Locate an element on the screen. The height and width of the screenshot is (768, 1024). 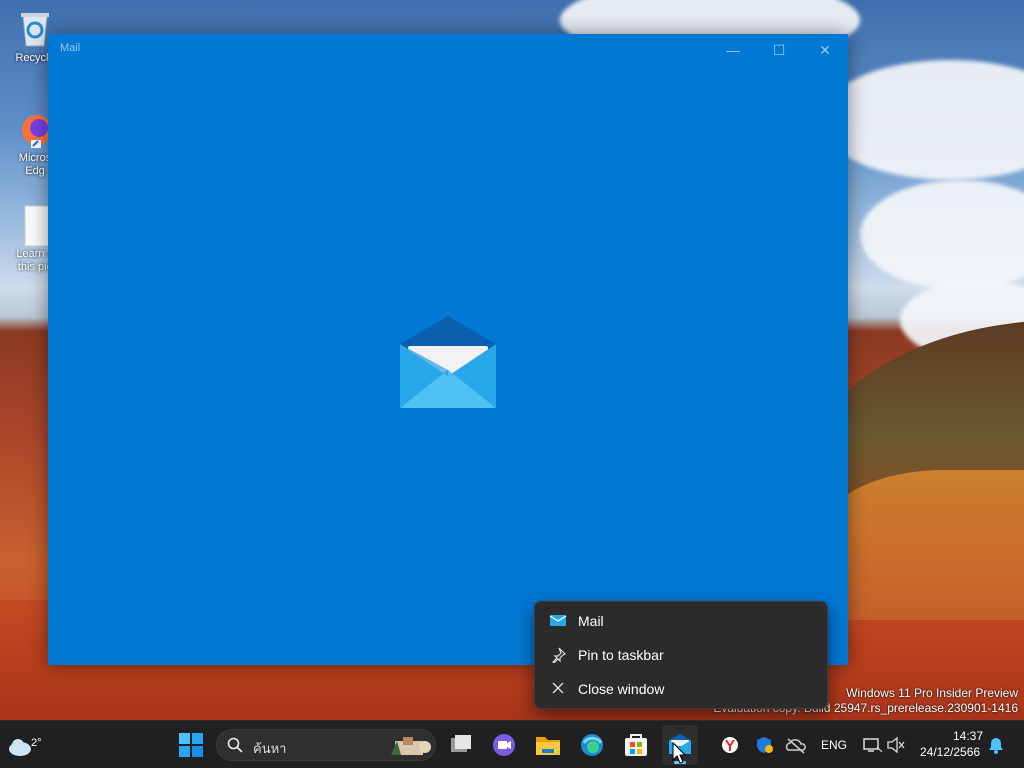
mail-icon is located at coordinates (558, 621).